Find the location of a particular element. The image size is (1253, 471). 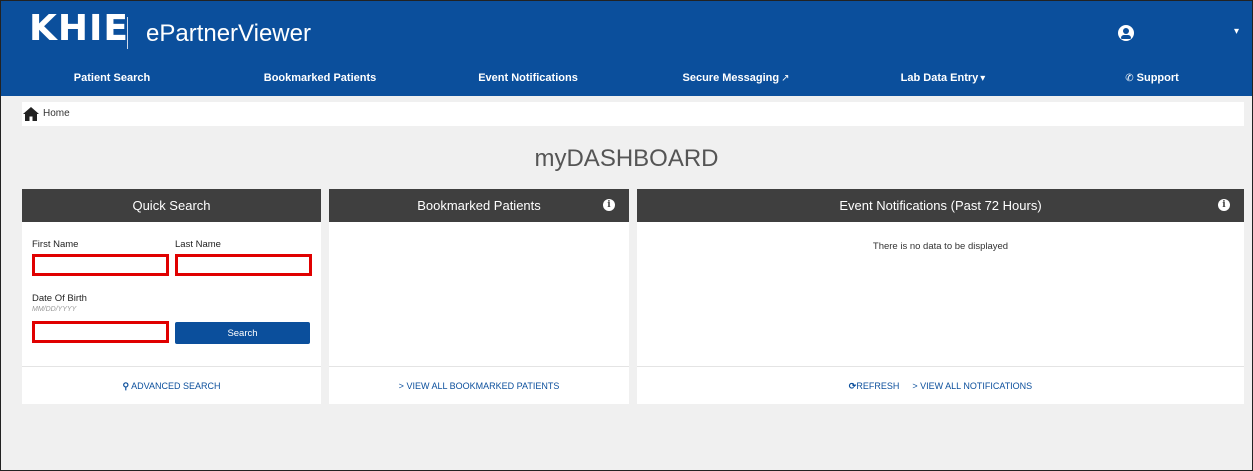

view-all-notifications-label: VIEW ALL NOTIFICATIONS is located at coordinates (976, 386).